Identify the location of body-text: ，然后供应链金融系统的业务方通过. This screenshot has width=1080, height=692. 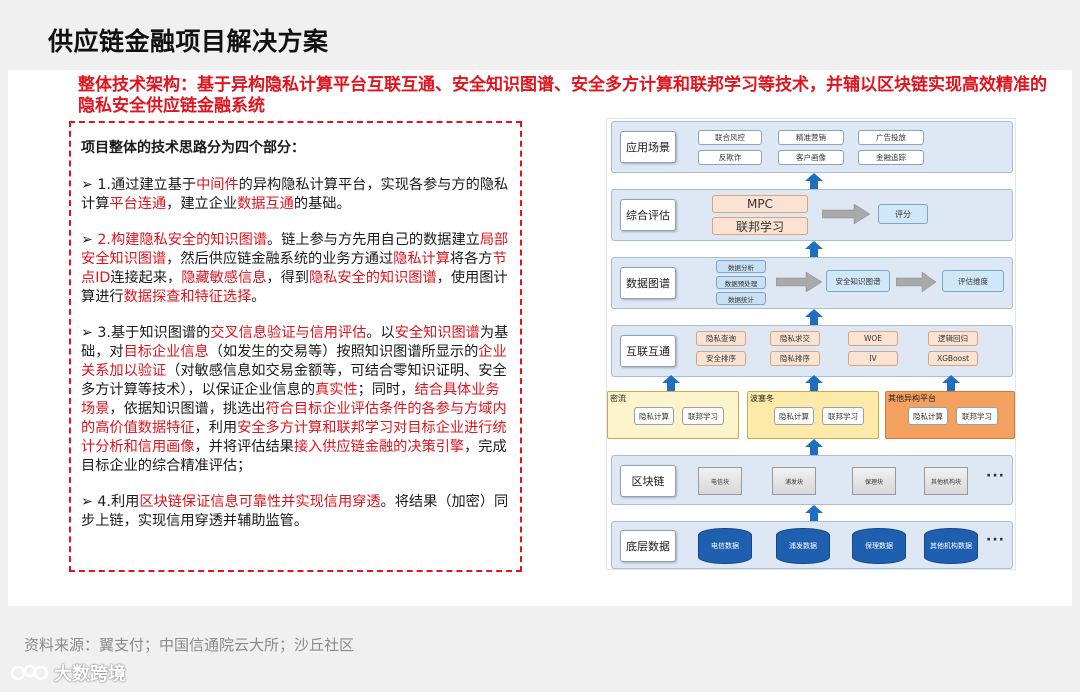
(280, 259).